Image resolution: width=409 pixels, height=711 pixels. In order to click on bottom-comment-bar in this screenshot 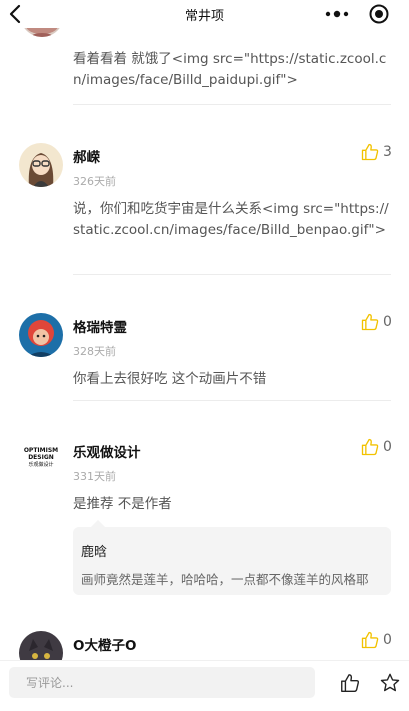, I will do `click(204, 685)`.